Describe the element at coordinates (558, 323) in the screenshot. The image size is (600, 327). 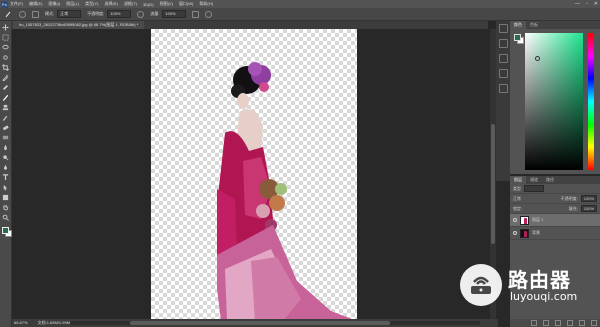
I see `add-mask-icon` at that location.